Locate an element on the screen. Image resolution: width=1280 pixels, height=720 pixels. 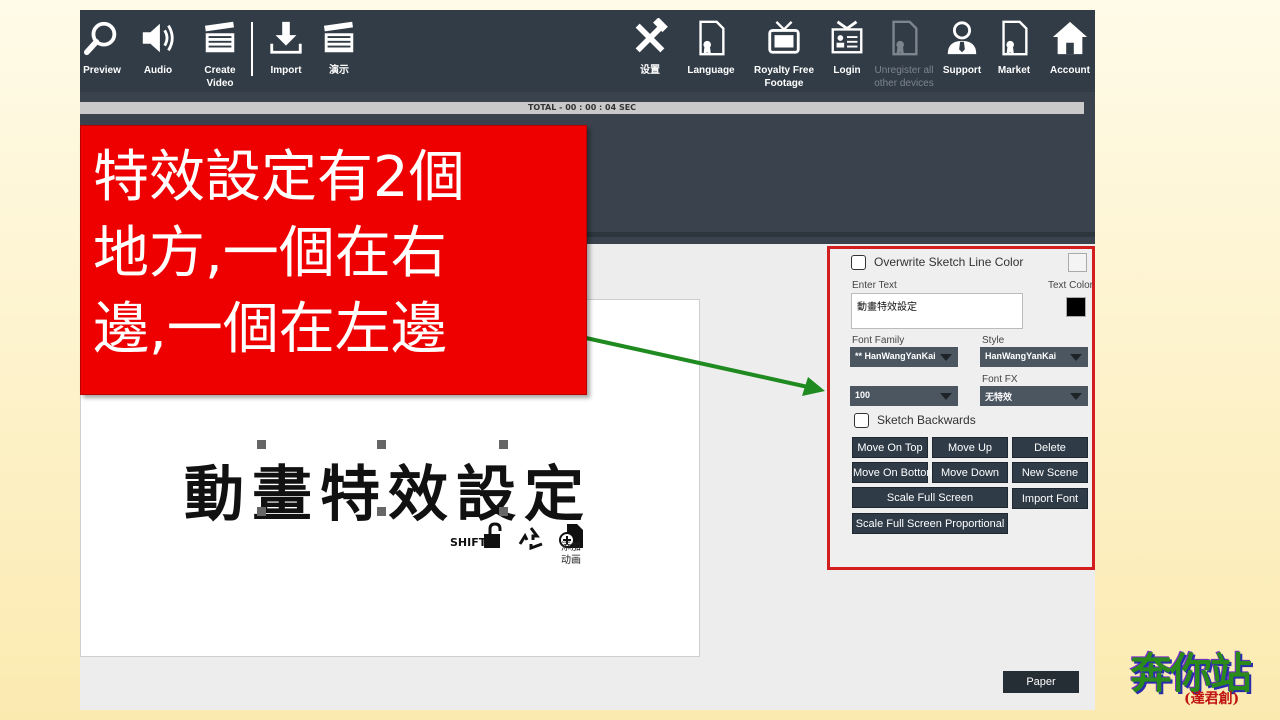
annotation-callout: 特效設定有2個 地方,一個在右 邊,一個在左邊 is located at coordinates (333, 260).